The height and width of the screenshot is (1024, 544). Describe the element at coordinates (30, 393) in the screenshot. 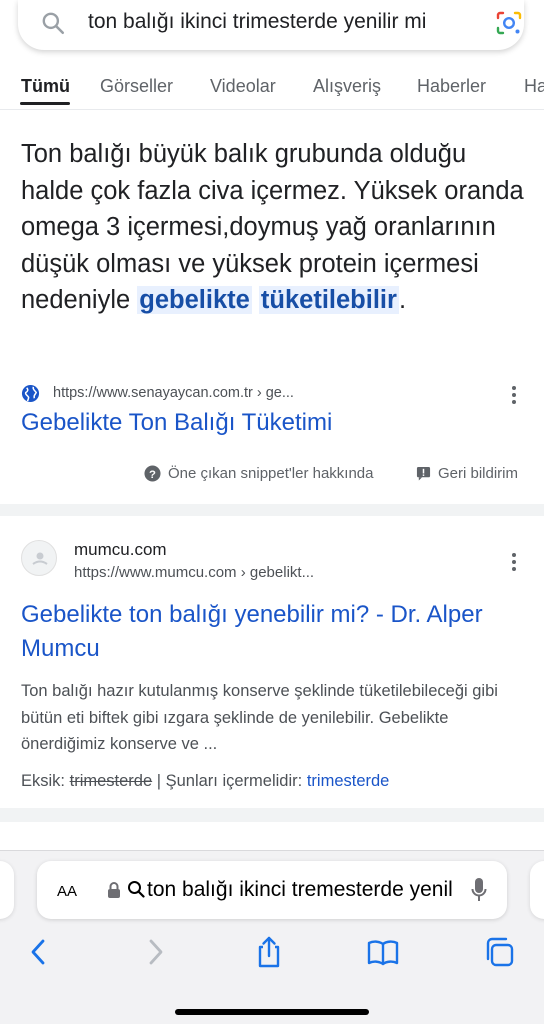

I see `globe-icon` at that location.